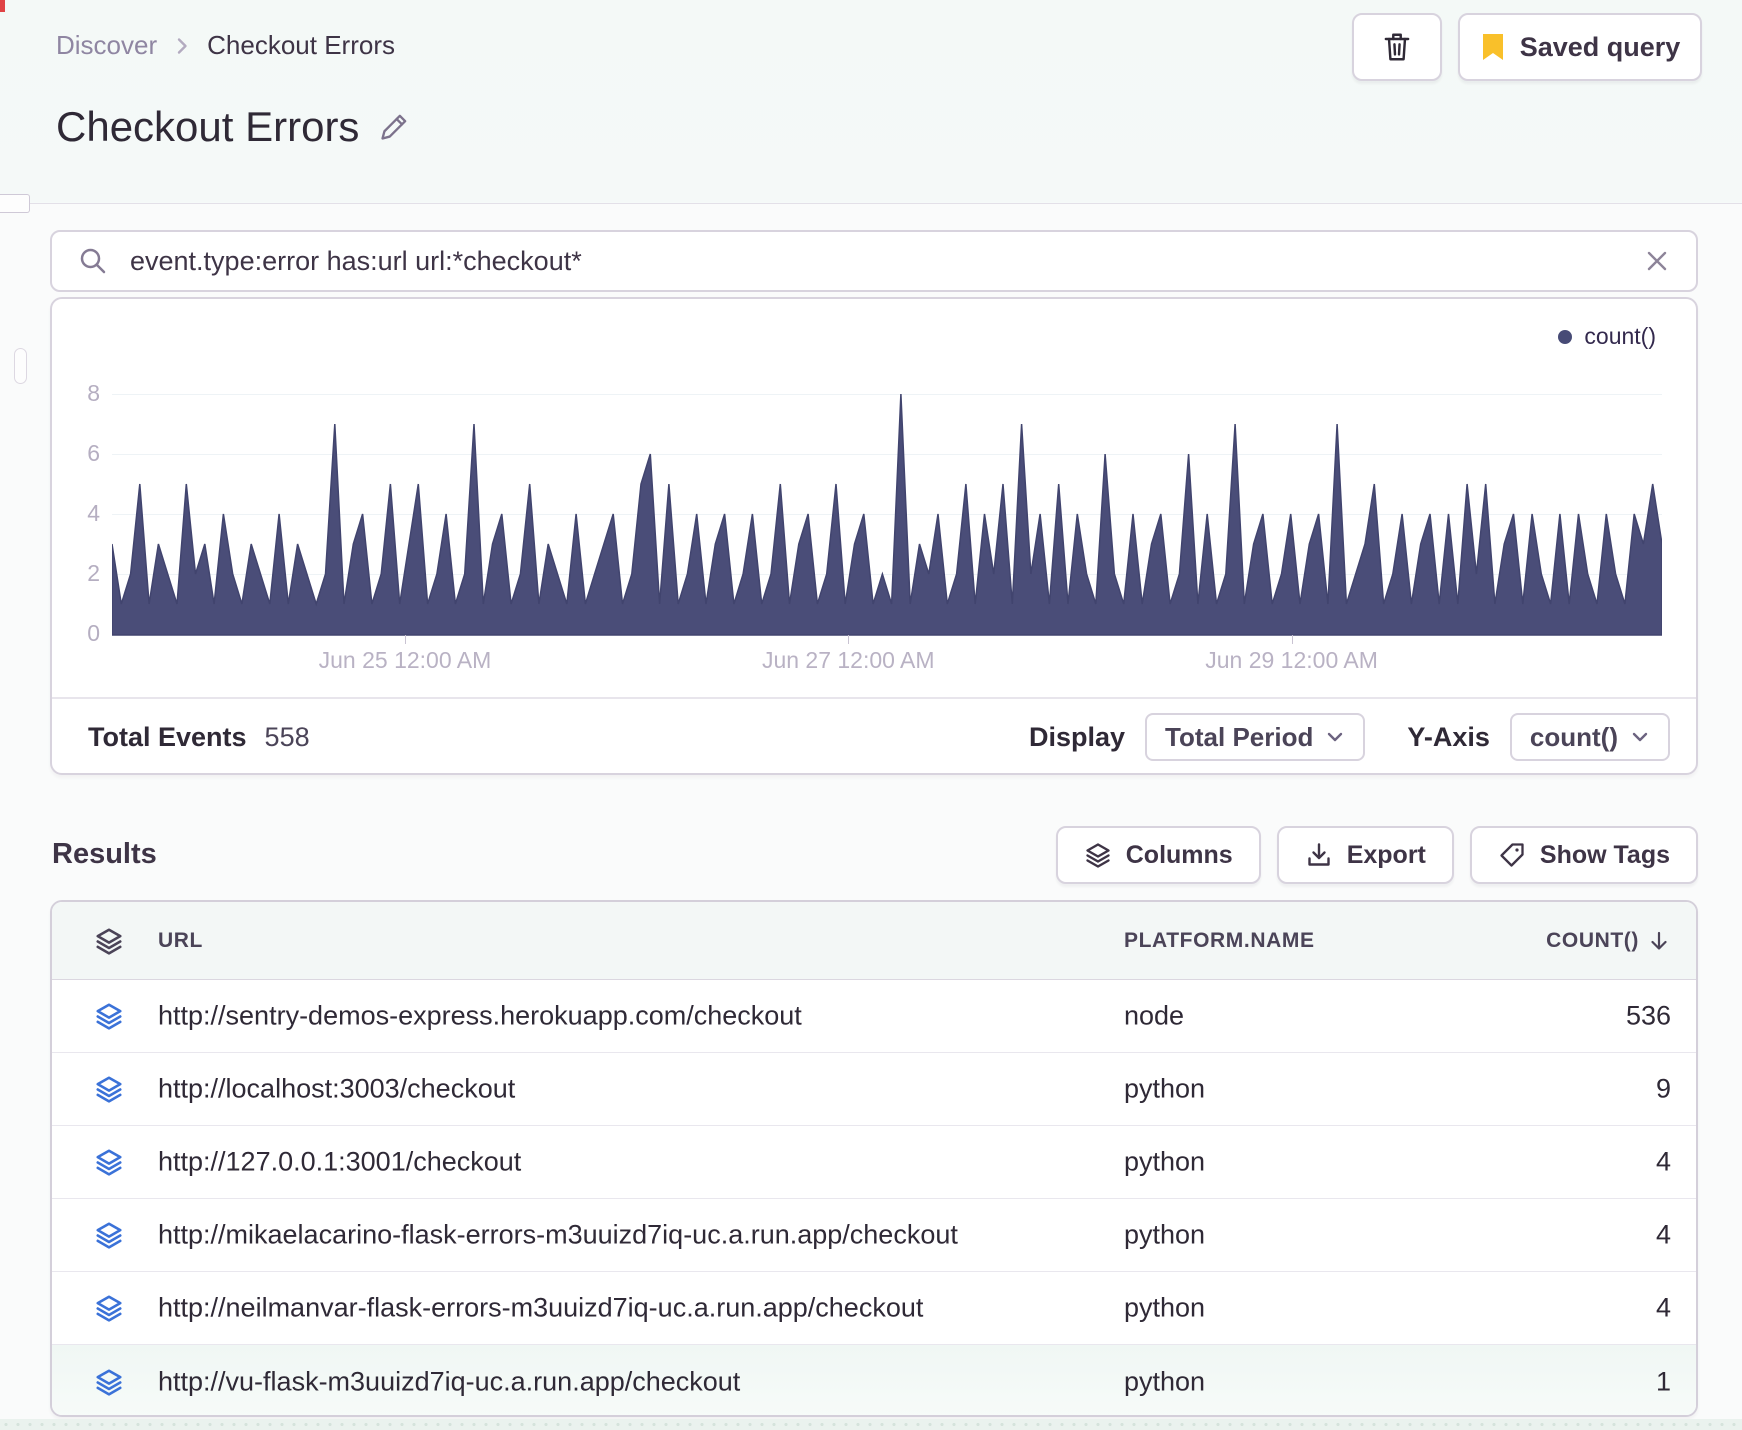 The image size is (1742, 1430). I want to click on yaxis-dropdown-value: count(), so click(1573, 736).